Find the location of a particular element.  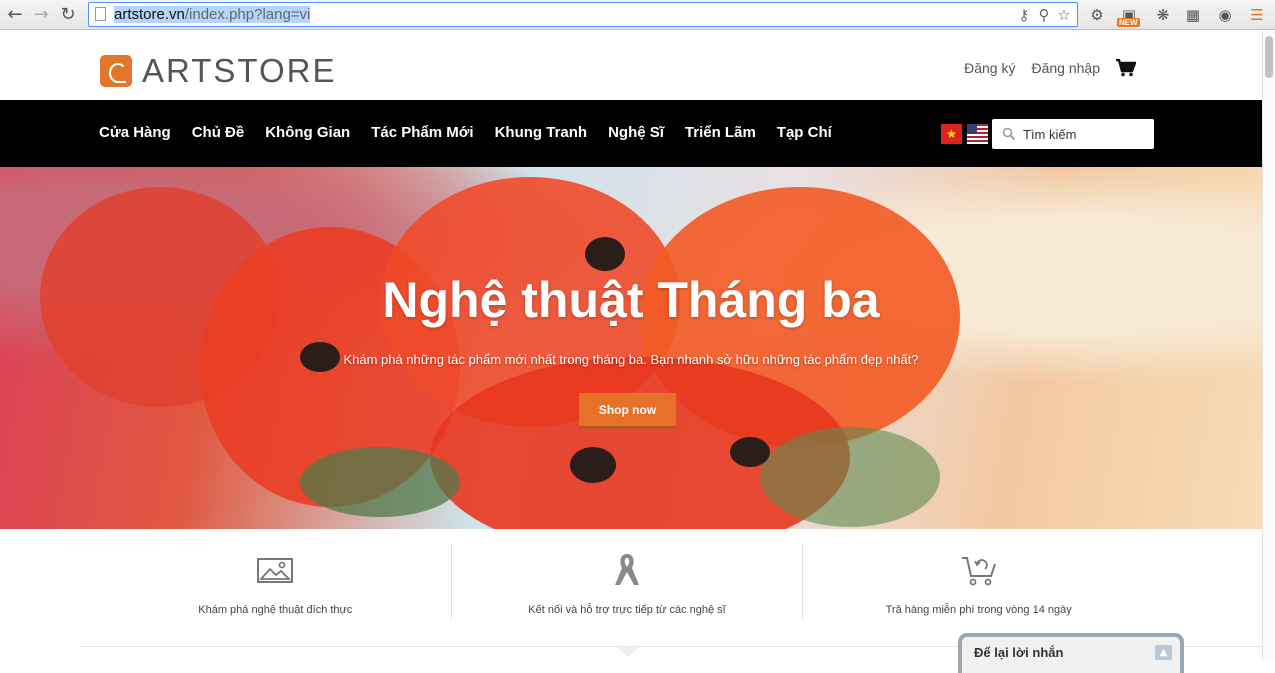

page-icon is located at coordinates (100, 14).